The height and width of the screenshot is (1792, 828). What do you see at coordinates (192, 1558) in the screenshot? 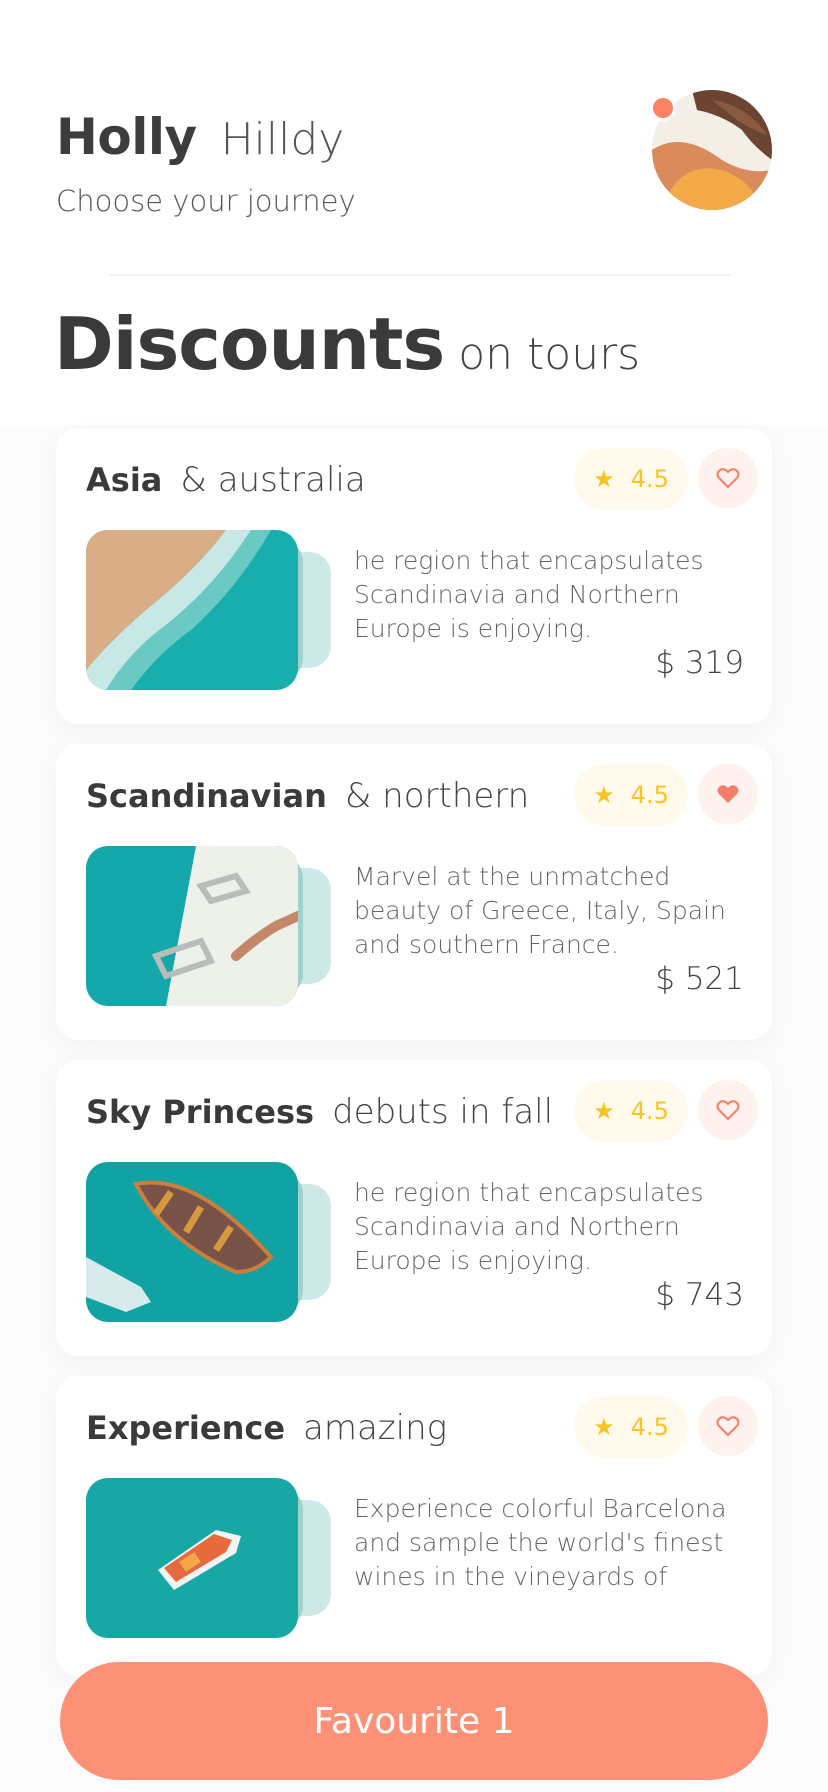
I see `speedboat-photo` at bounding box center [192, 1558].